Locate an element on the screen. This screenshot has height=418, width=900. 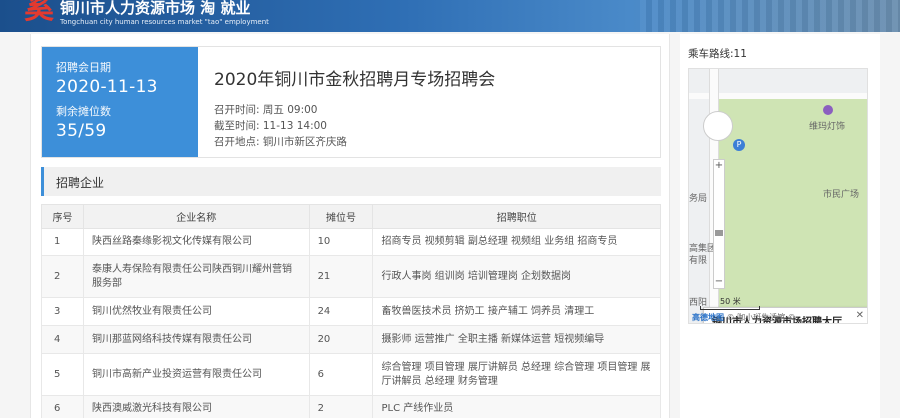
map-label: 务局 is located at coordinates (698, 199).